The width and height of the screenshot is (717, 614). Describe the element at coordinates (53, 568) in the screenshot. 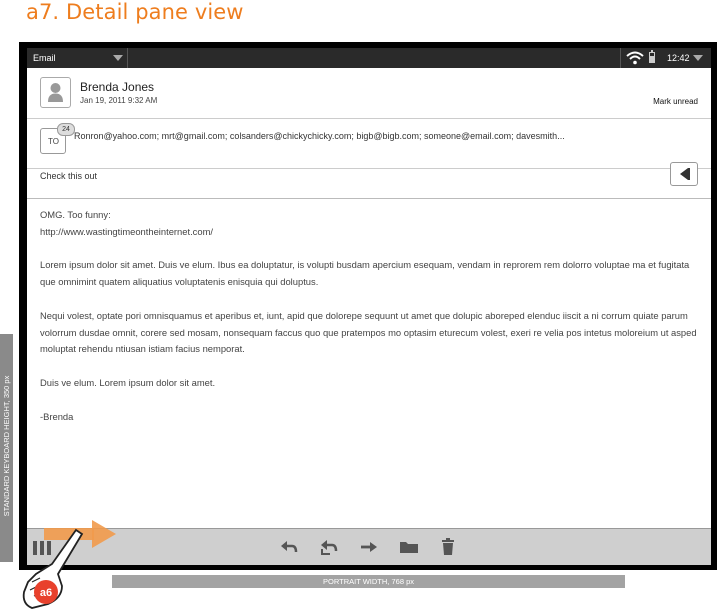

I see `pointing-hand-icon: a6` at that location.